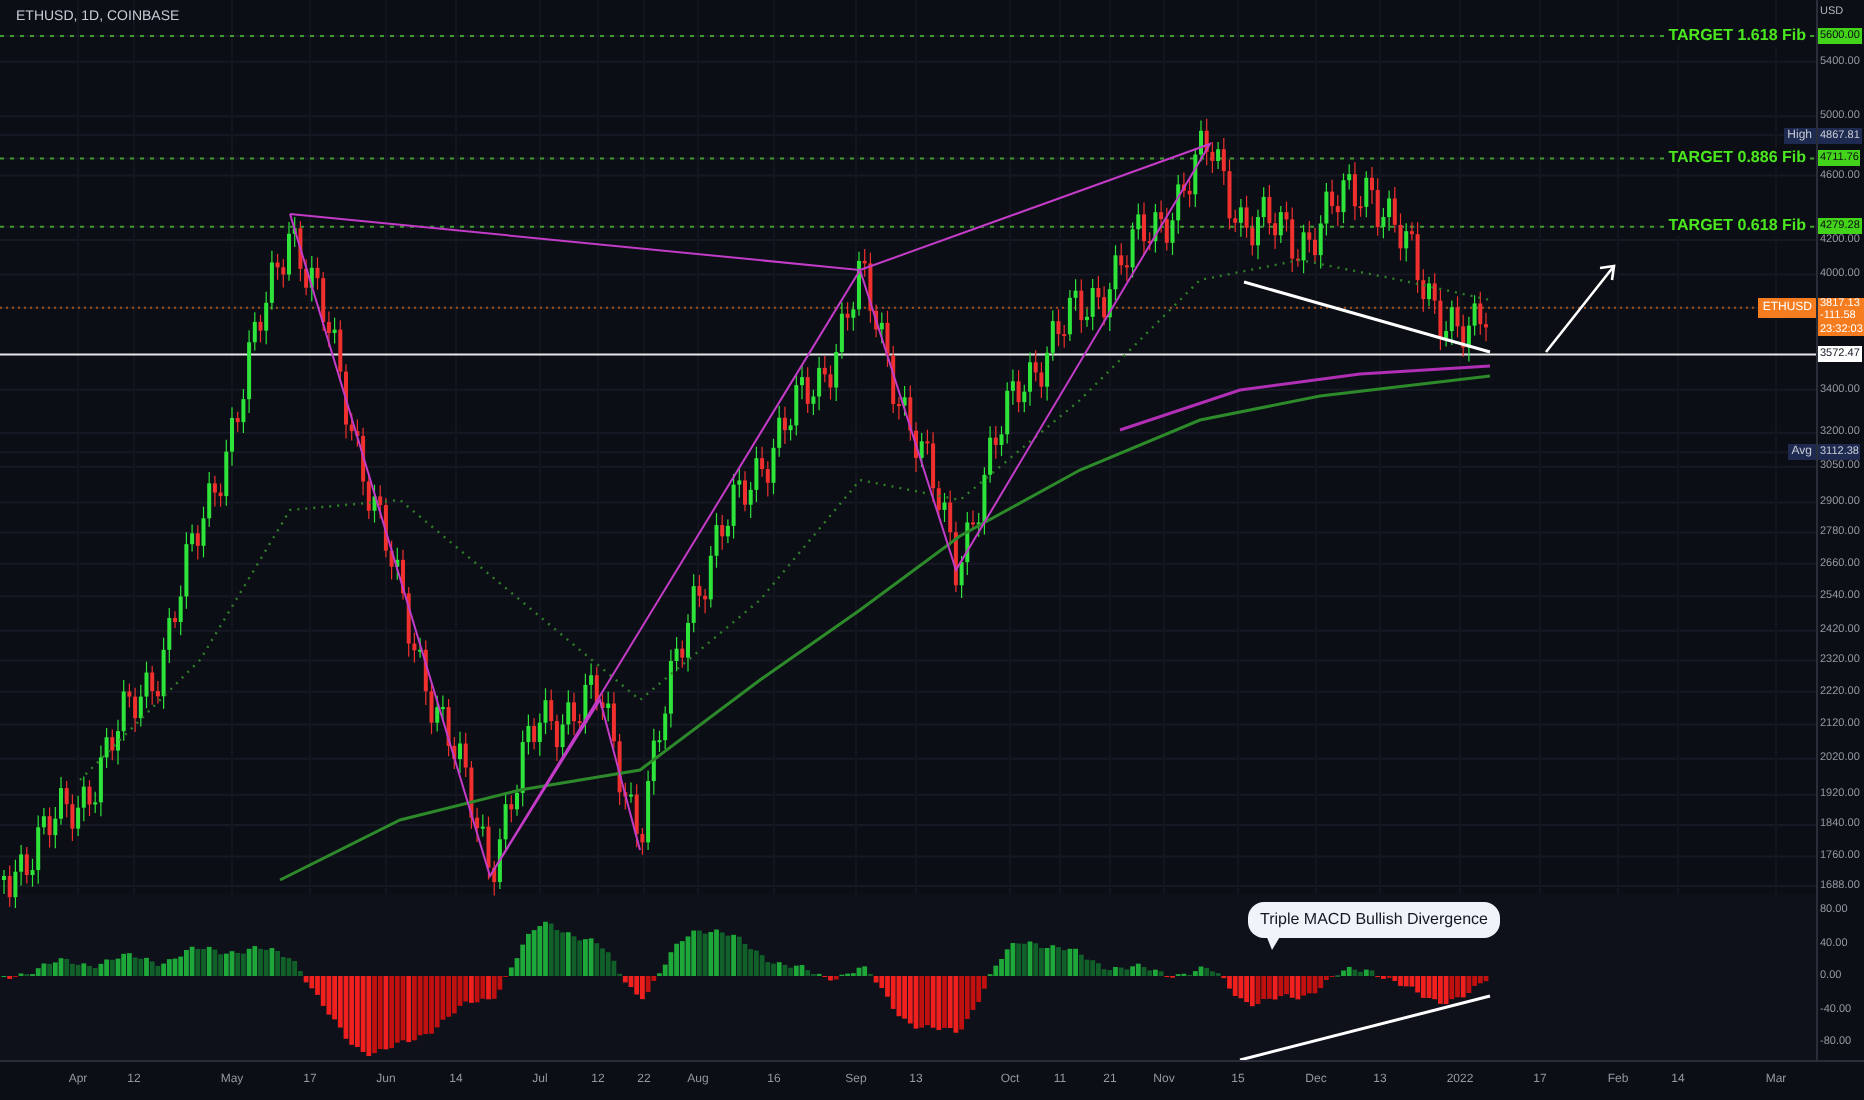  Describe the element at coordinates (1737, 36) in the screenshot. I see `target-label: TARGET 1.618 Fib` at that location.